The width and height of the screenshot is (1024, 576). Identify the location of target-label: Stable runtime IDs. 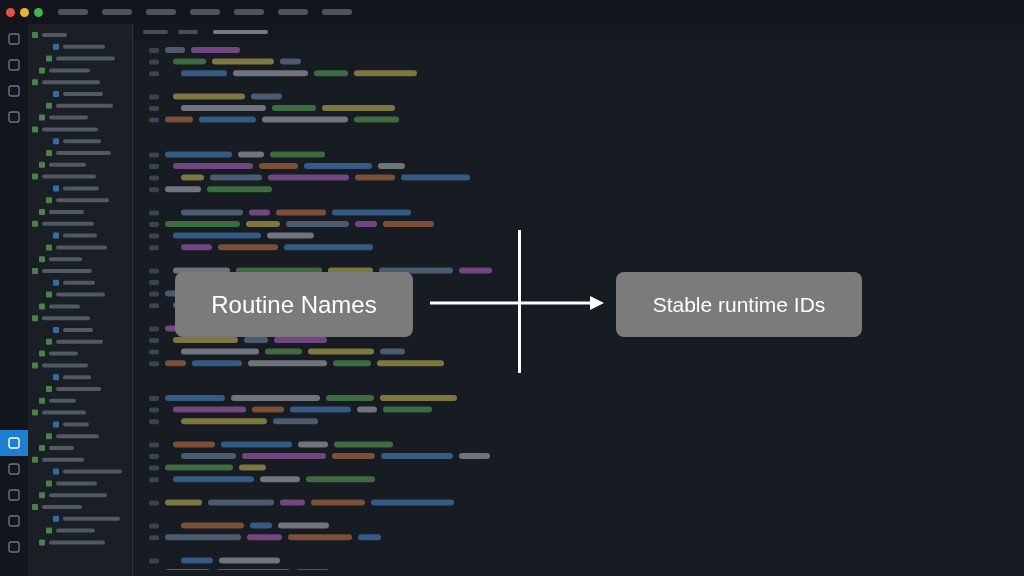
(739, 304).